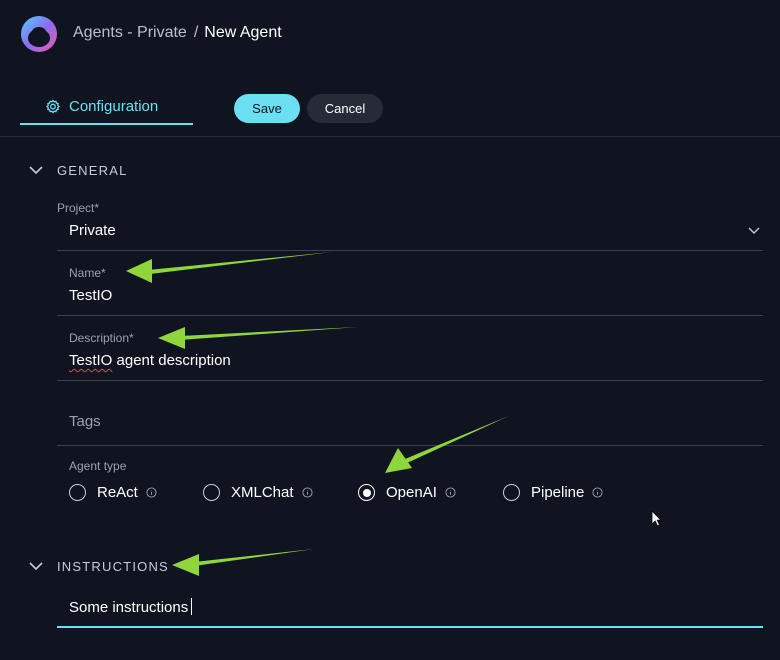 The image size is (780, 660). What do you see at coordinates (410, 225) in the screenshot?
I see `project-select: Project* Private` at bounding box center [410, 225].